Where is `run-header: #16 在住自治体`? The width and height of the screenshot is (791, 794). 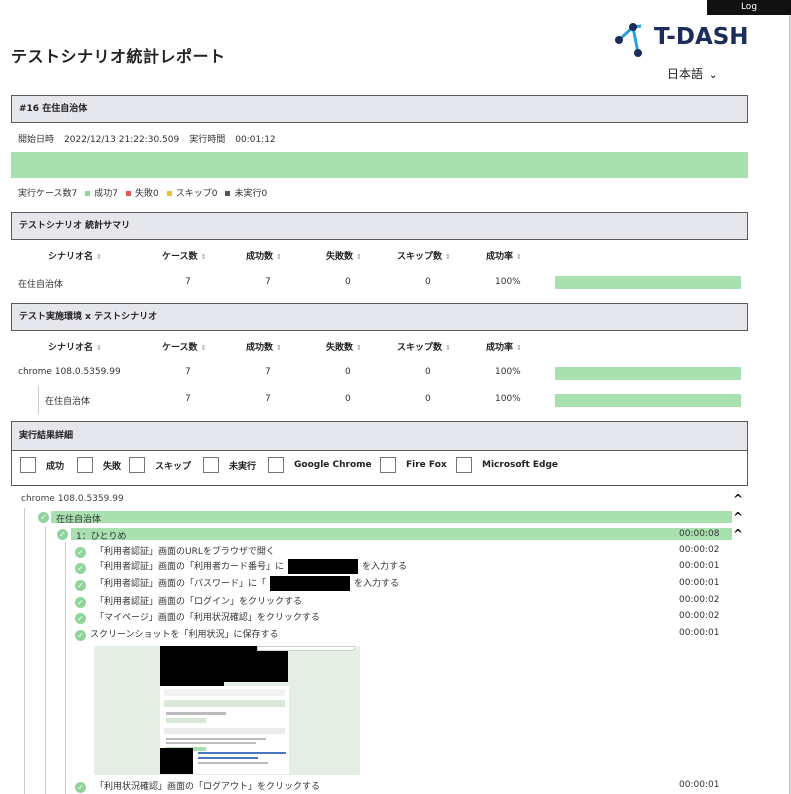 run-header: #16 在住自治体 is located at coordinates (379, 109).